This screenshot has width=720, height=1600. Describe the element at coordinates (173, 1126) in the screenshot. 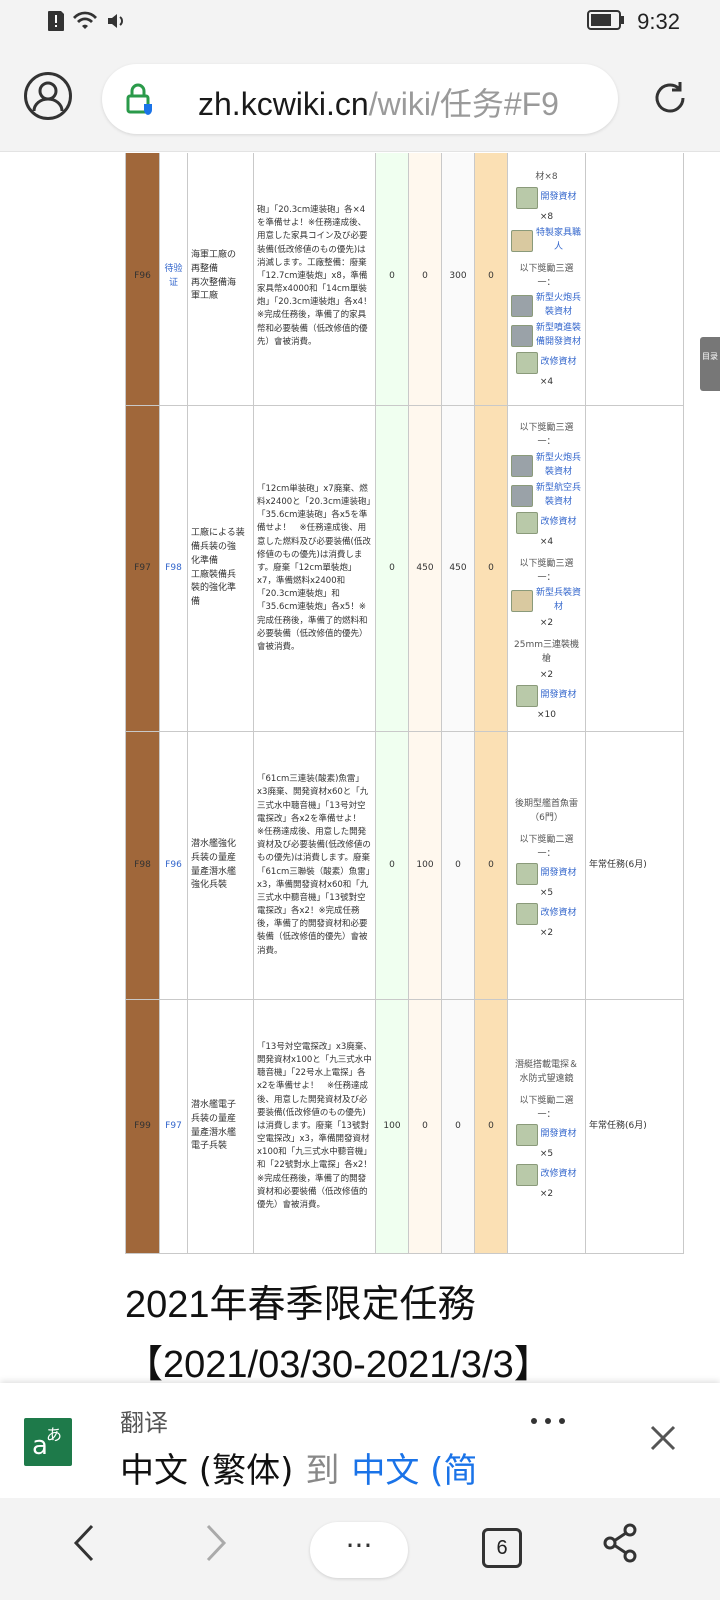

I see `quest-prerequisite-link: F97` at that location.